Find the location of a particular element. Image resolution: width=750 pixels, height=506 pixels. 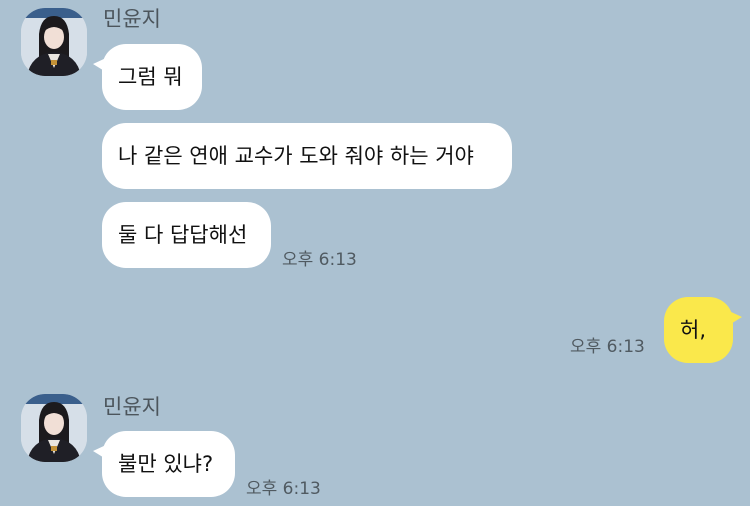

message-bubble: 나 같은 연애 교수가 도와 줘야 하는 거야 is located at coordinates (307, 156).